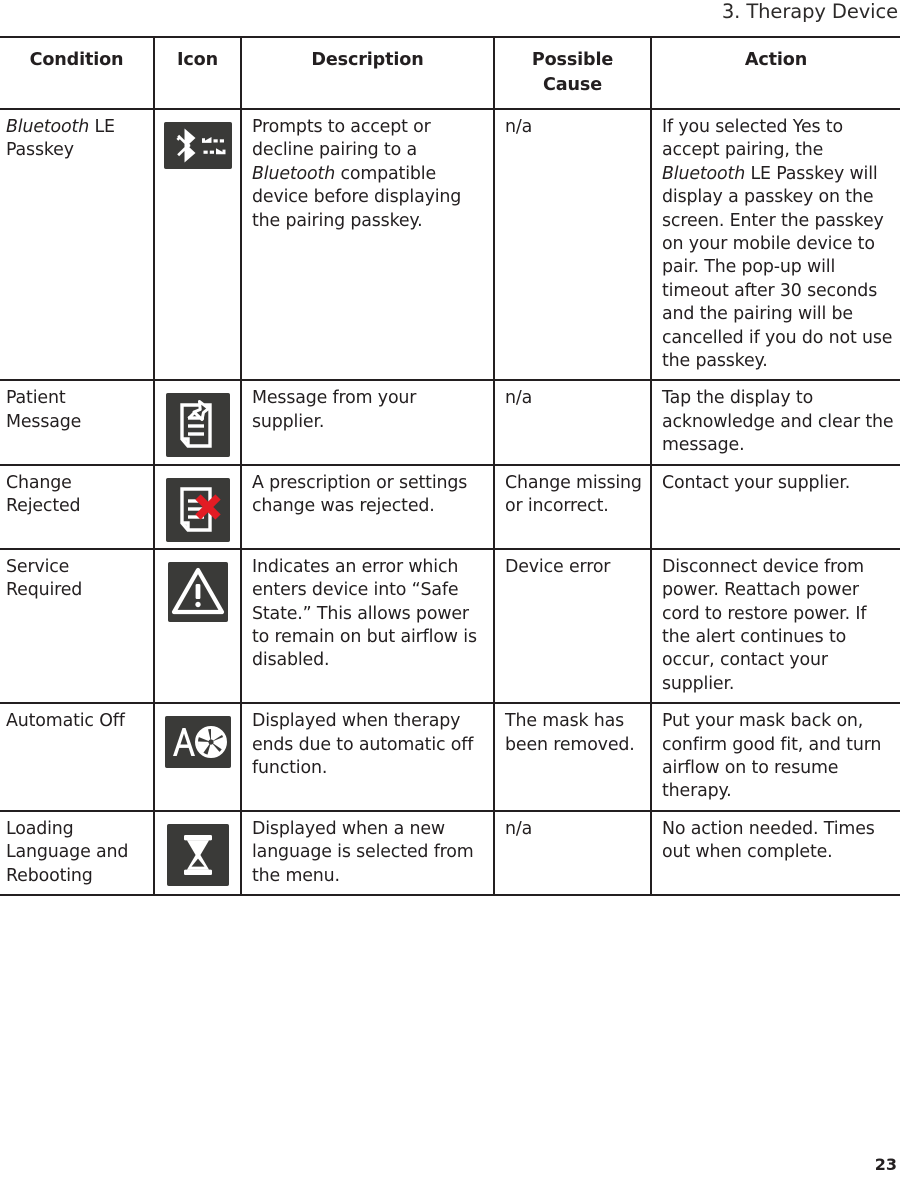 The width and height of the screenshot is (900, 1184). Describe the element at coordinates (885, 1164) in the screenshot. I see `page-number: 23` at that location.